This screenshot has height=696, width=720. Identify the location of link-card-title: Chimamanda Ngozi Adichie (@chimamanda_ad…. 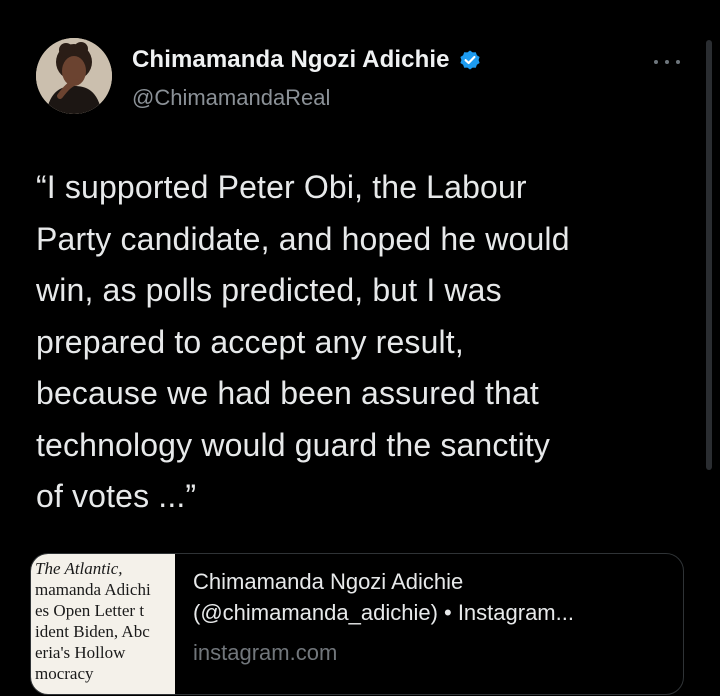
(433, 597).